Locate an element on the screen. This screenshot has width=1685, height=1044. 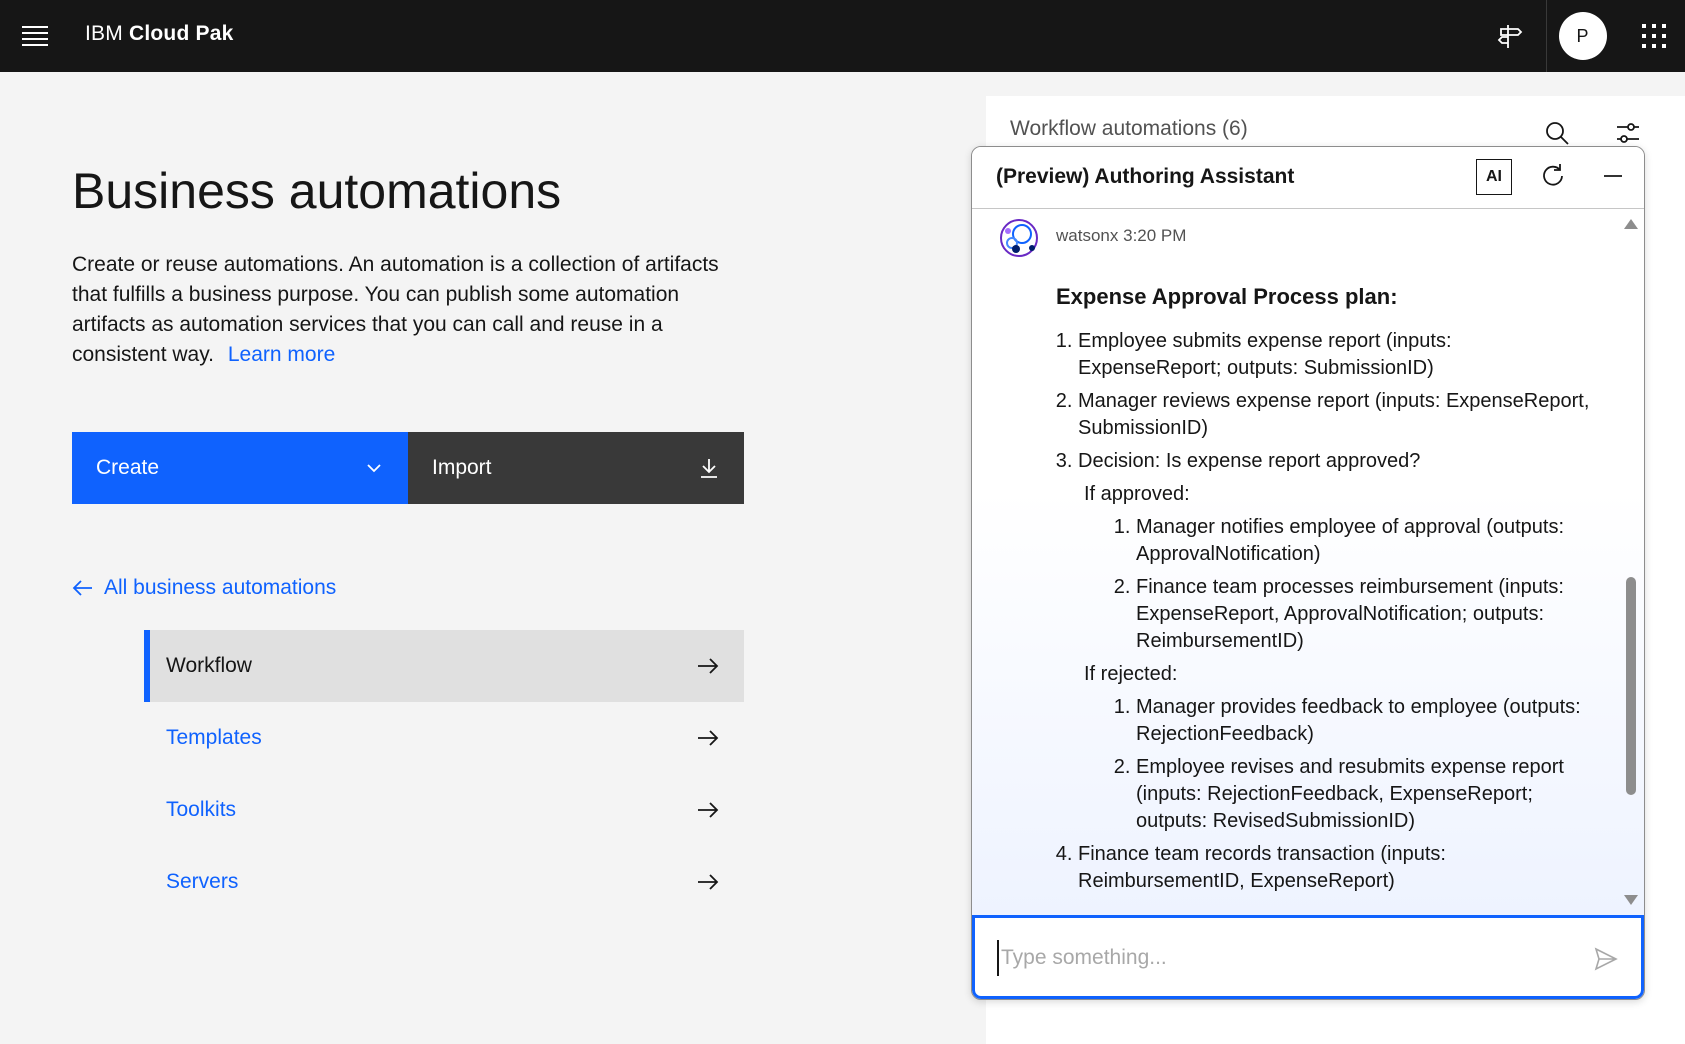
all-business-automations-link: All business automations is located at coordinates (204, 588).